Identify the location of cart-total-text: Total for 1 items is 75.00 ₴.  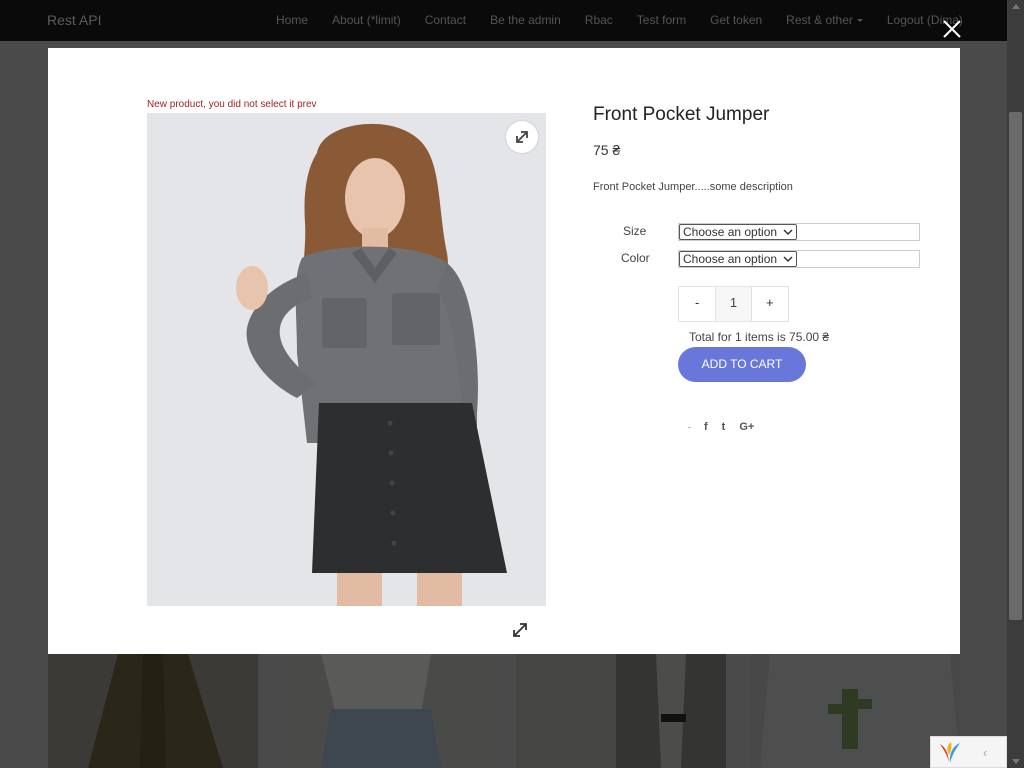
(759, 337).